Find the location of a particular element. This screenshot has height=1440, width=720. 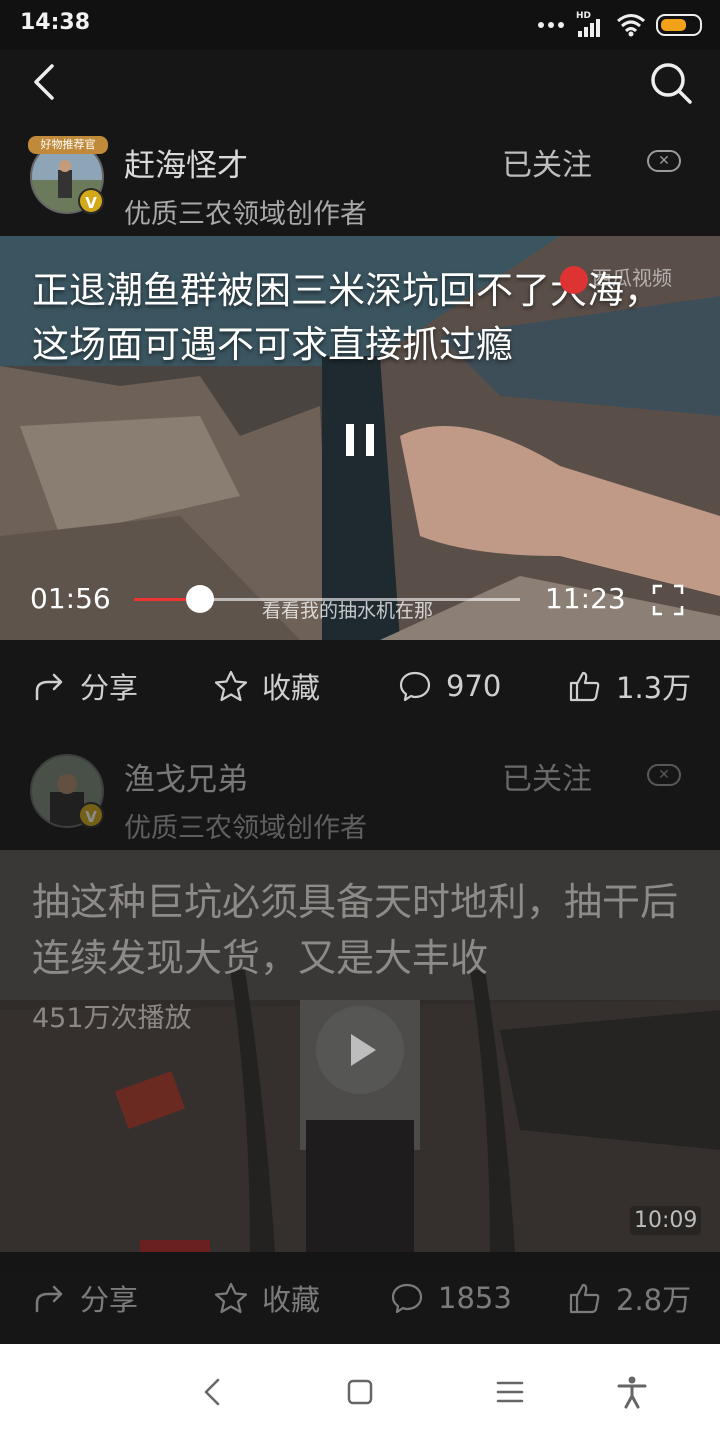

author-name: 渔戈兄弟 is located at coordinates (186, 776).